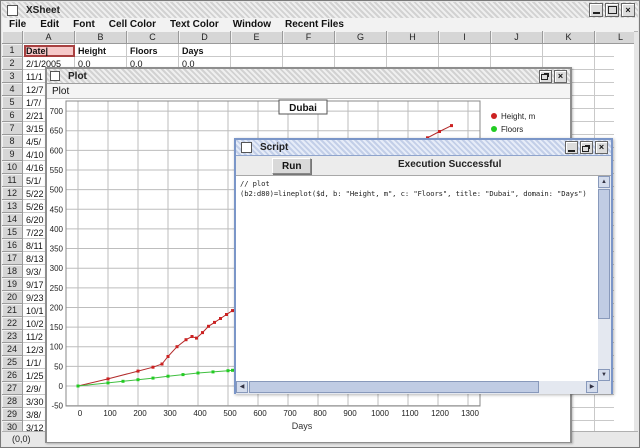 This screenshot has height=448, width=640. I want to click on column-header-D: D, so click(205, 37).